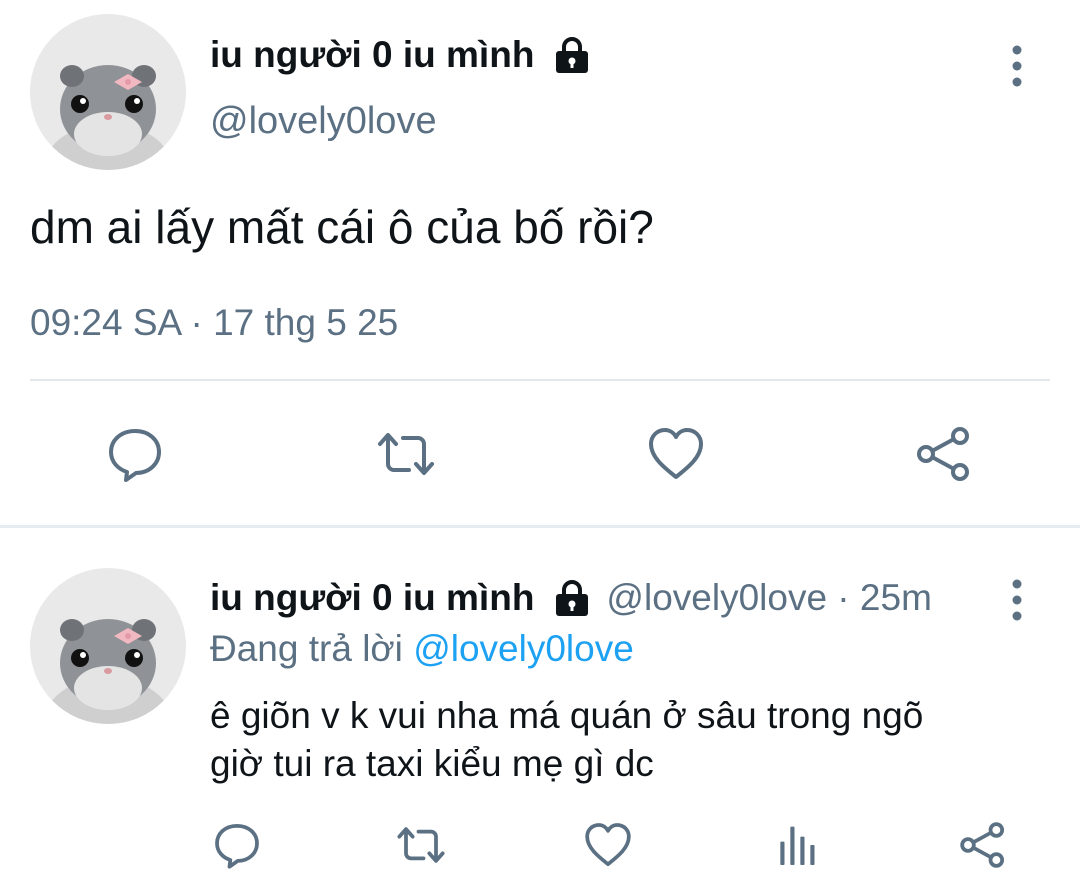  What do you see at coordinates (797, 845) in the screenshot?
I see `analytics-icon` at bounding box center [797, 845].